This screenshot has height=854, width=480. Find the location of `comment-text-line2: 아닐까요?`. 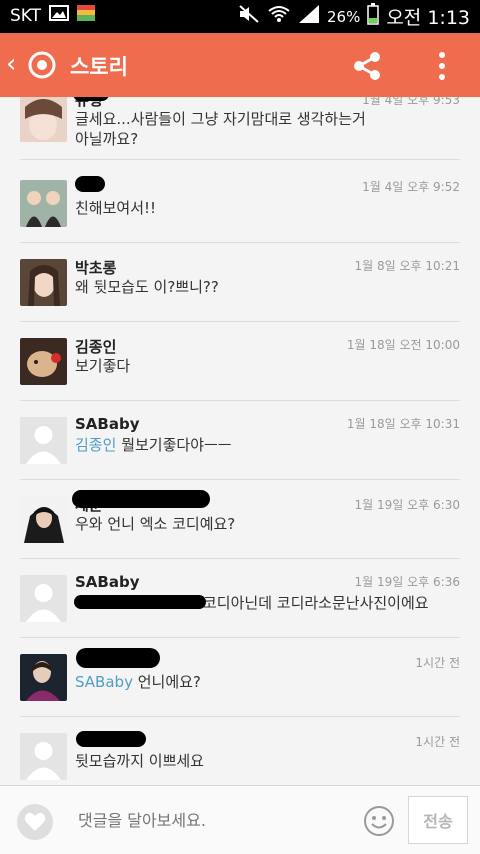

comment-text-line2: 아닐까요? is located at coordinates (107, 139).